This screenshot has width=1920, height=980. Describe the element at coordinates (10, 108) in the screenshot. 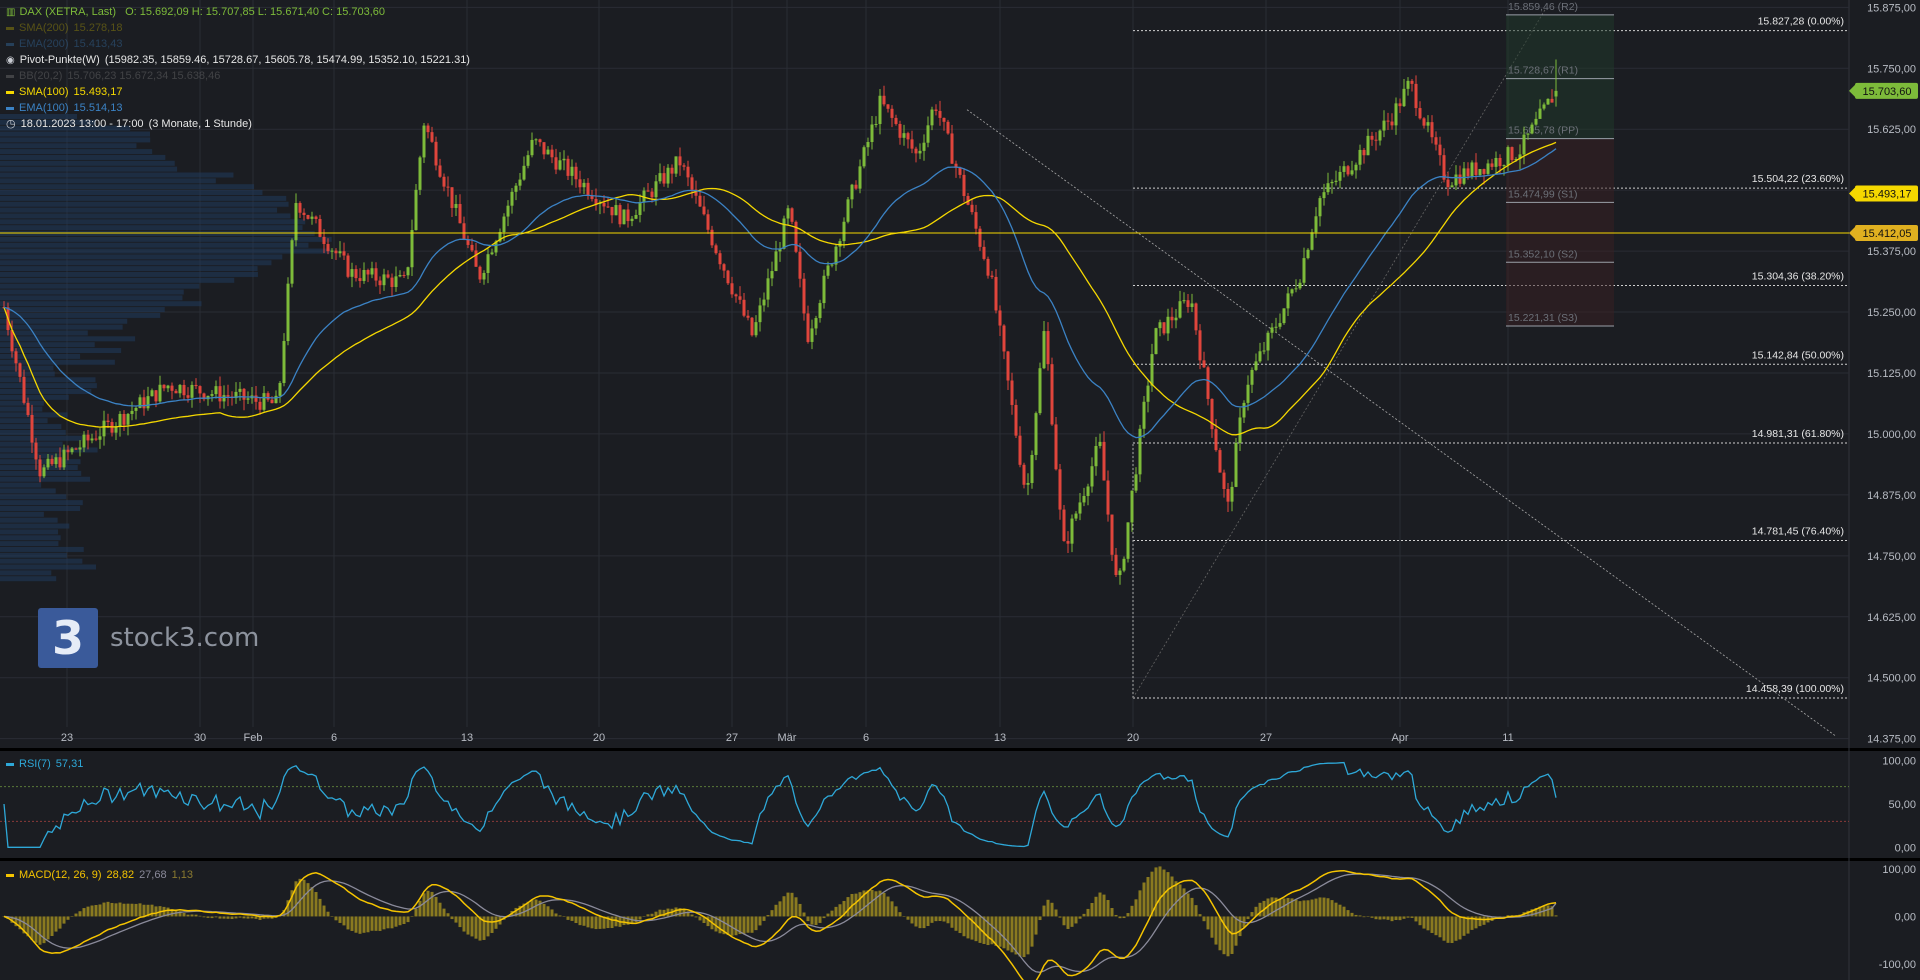

I see `legend-swatch` at that location.